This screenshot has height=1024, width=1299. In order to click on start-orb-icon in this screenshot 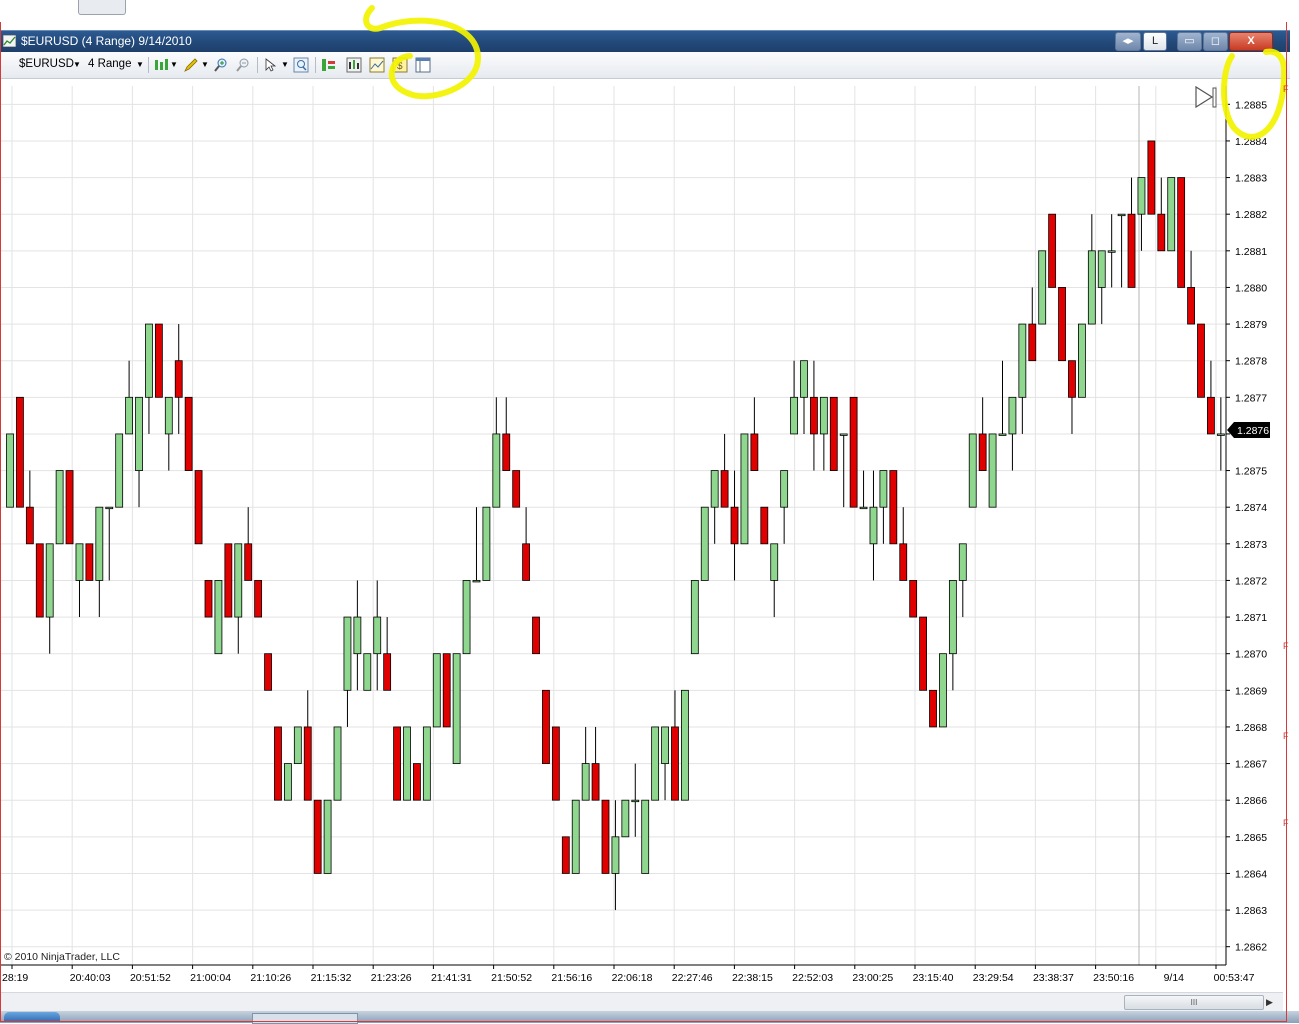, I will do `click(32, 1017)`.